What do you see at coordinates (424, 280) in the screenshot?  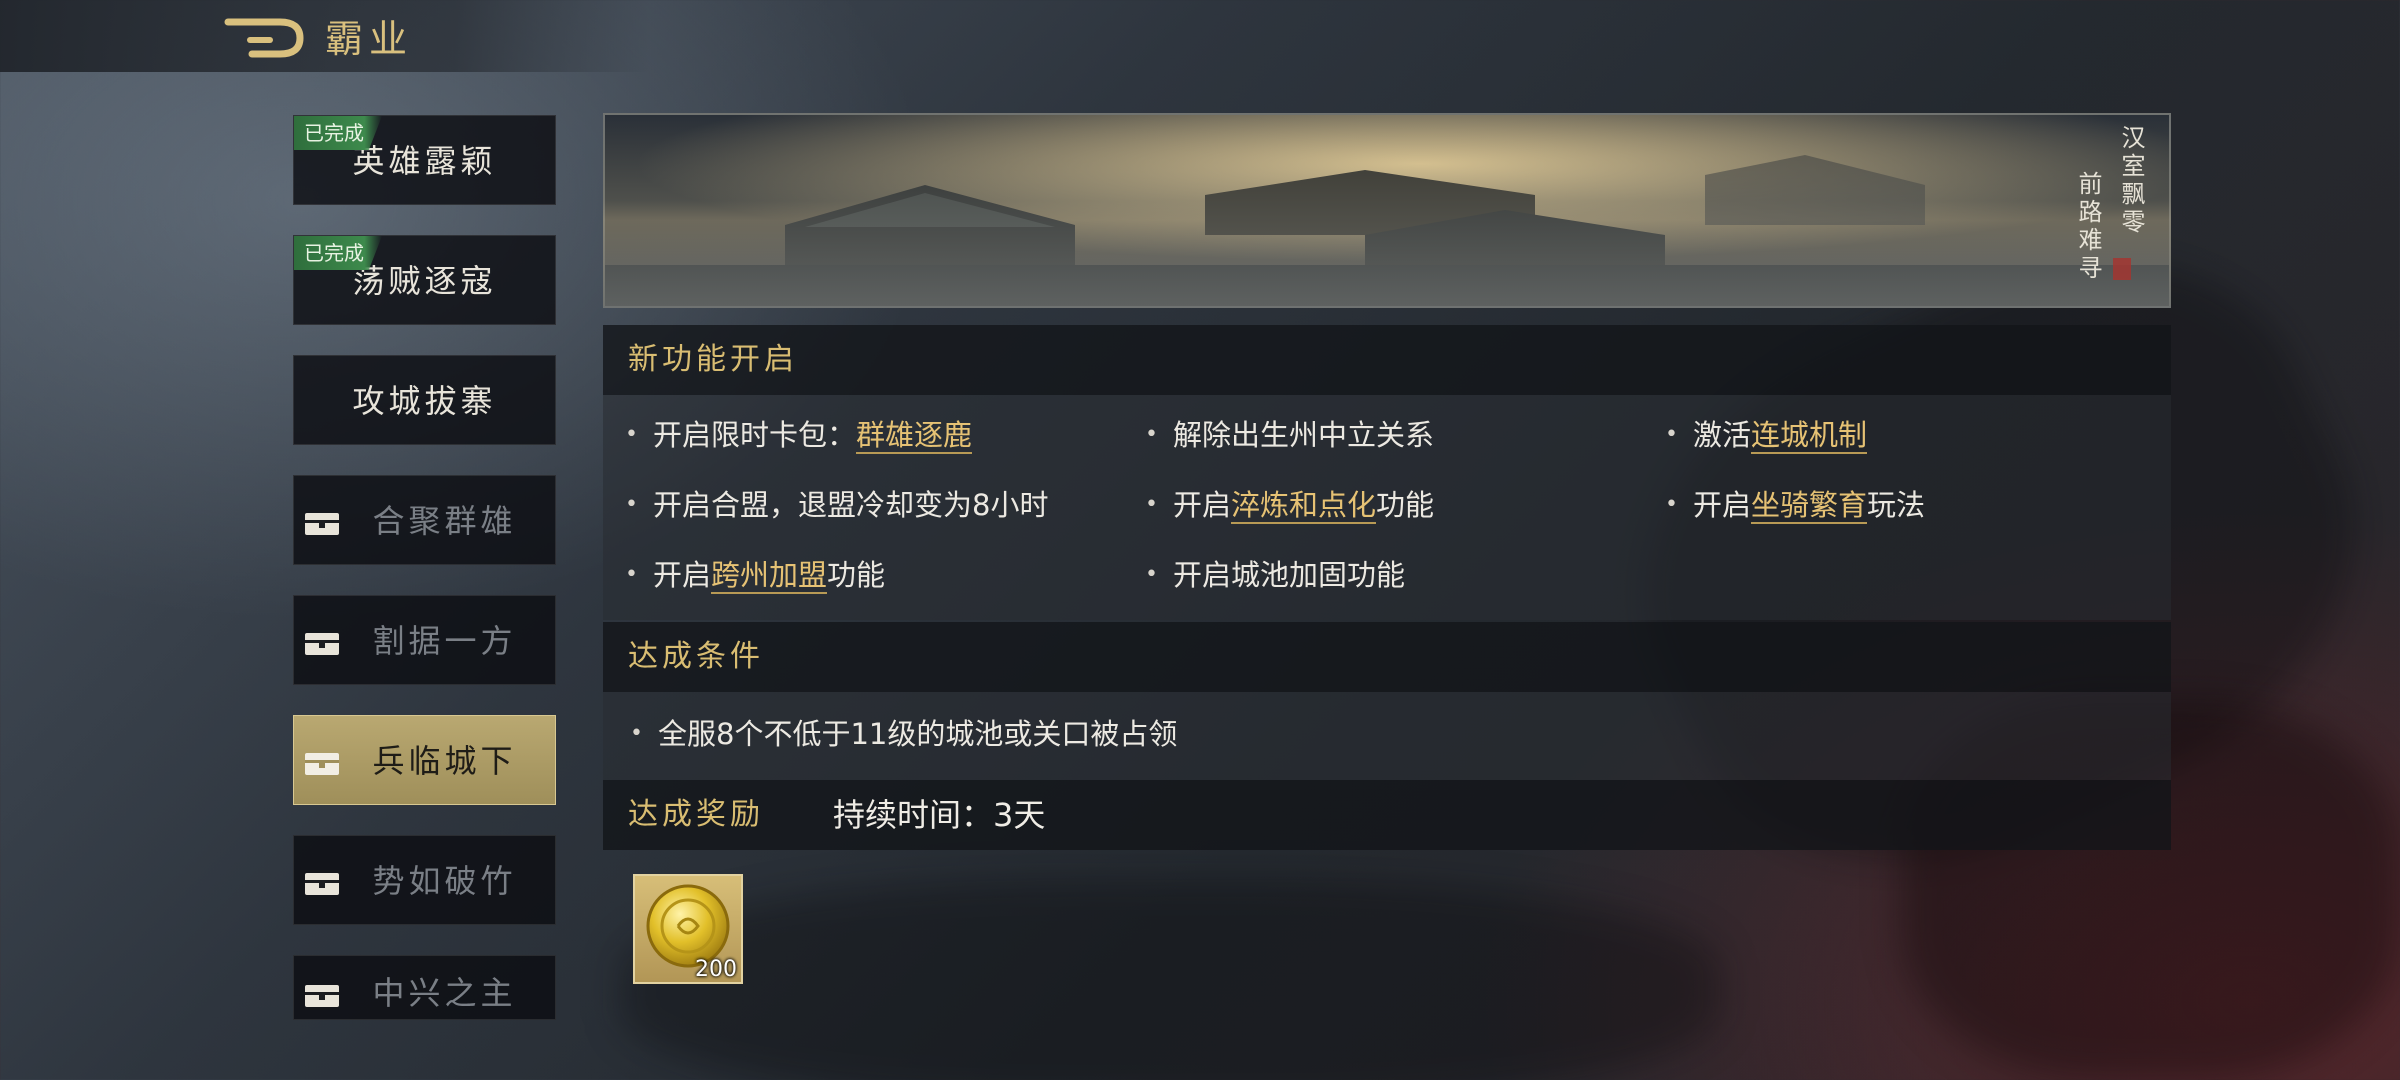 I see `sidebar-item-stage-2: 荡贼逐寇 已完成` at bounding box center [424, 280].